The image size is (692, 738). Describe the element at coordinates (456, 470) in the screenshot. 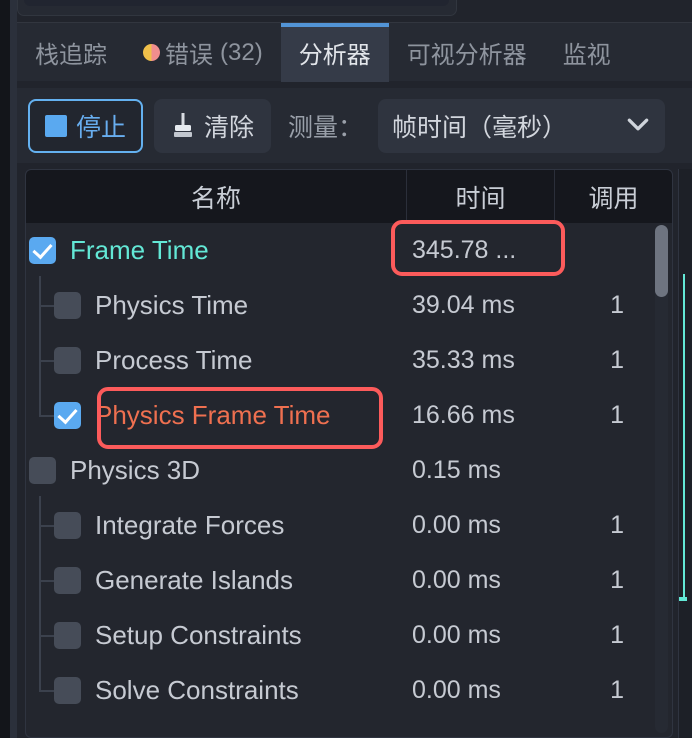

I see `cell-time: 0.15 ms` at that location.